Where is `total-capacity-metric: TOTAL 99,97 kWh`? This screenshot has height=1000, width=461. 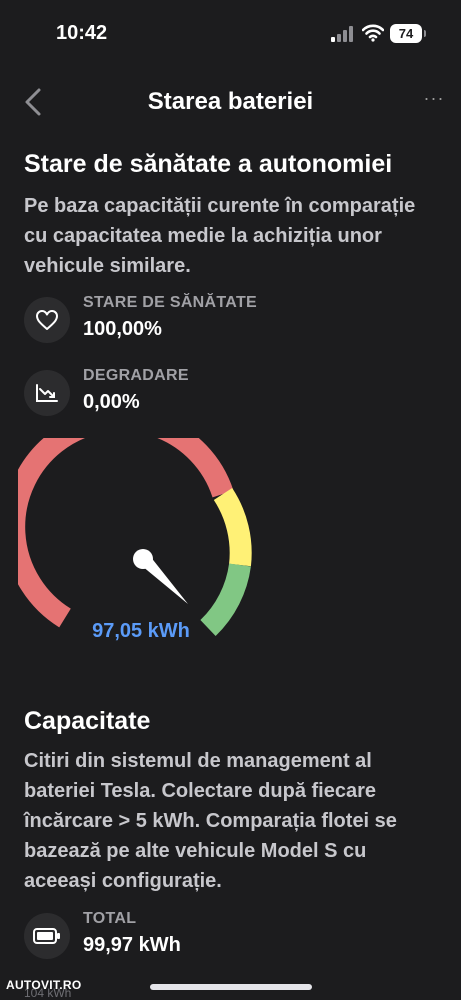
total-capacity-metric: TOTAL 99,97 kWh is located at coordinates (224, 938).